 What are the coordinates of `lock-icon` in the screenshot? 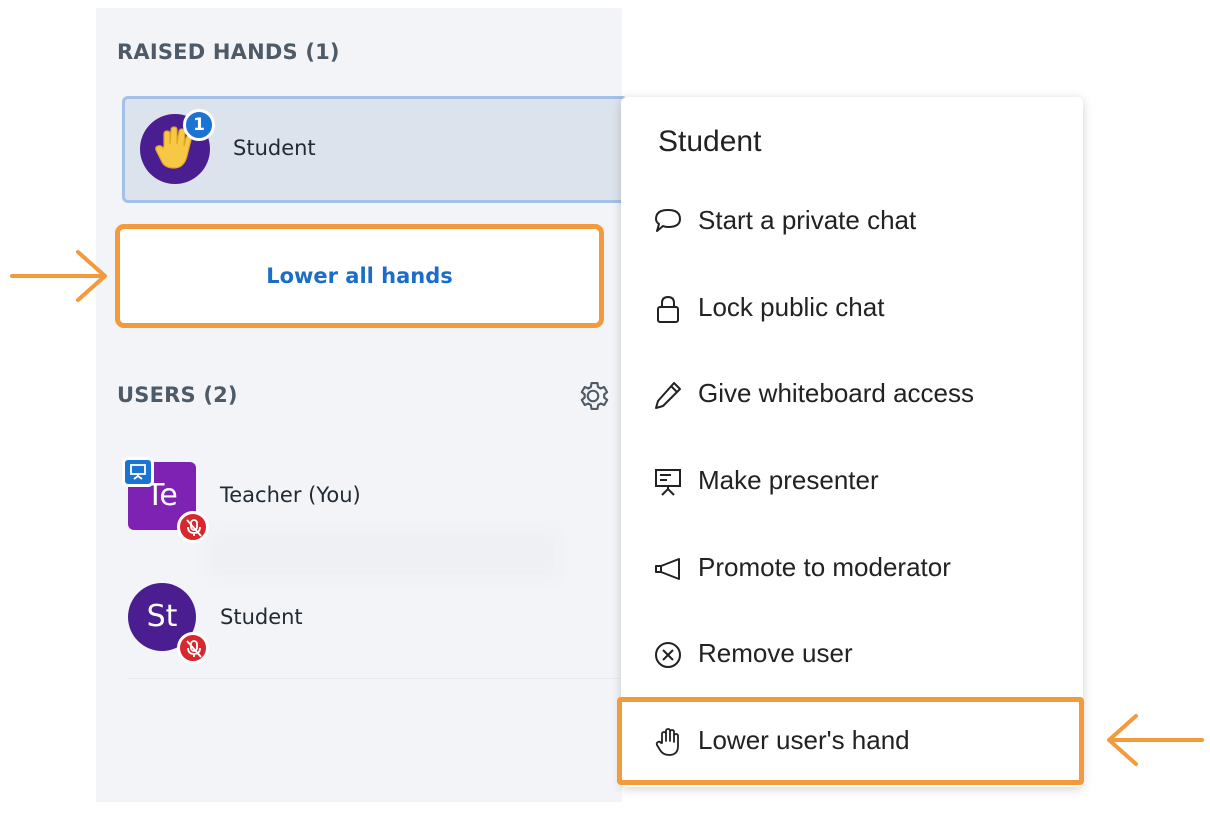 It's located at (668, 309).